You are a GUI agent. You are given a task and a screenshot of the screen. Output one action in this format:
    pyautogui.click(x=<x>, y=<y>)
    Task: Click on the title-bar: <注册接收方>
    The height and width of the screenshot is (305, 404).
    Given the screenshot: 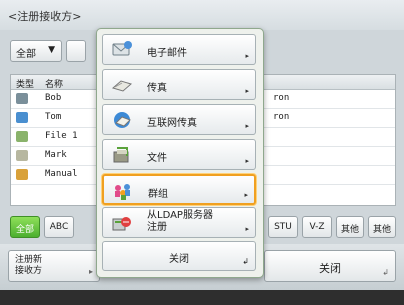 What is the action you would take?
    pyautogui.click(x=202, y=15)
    